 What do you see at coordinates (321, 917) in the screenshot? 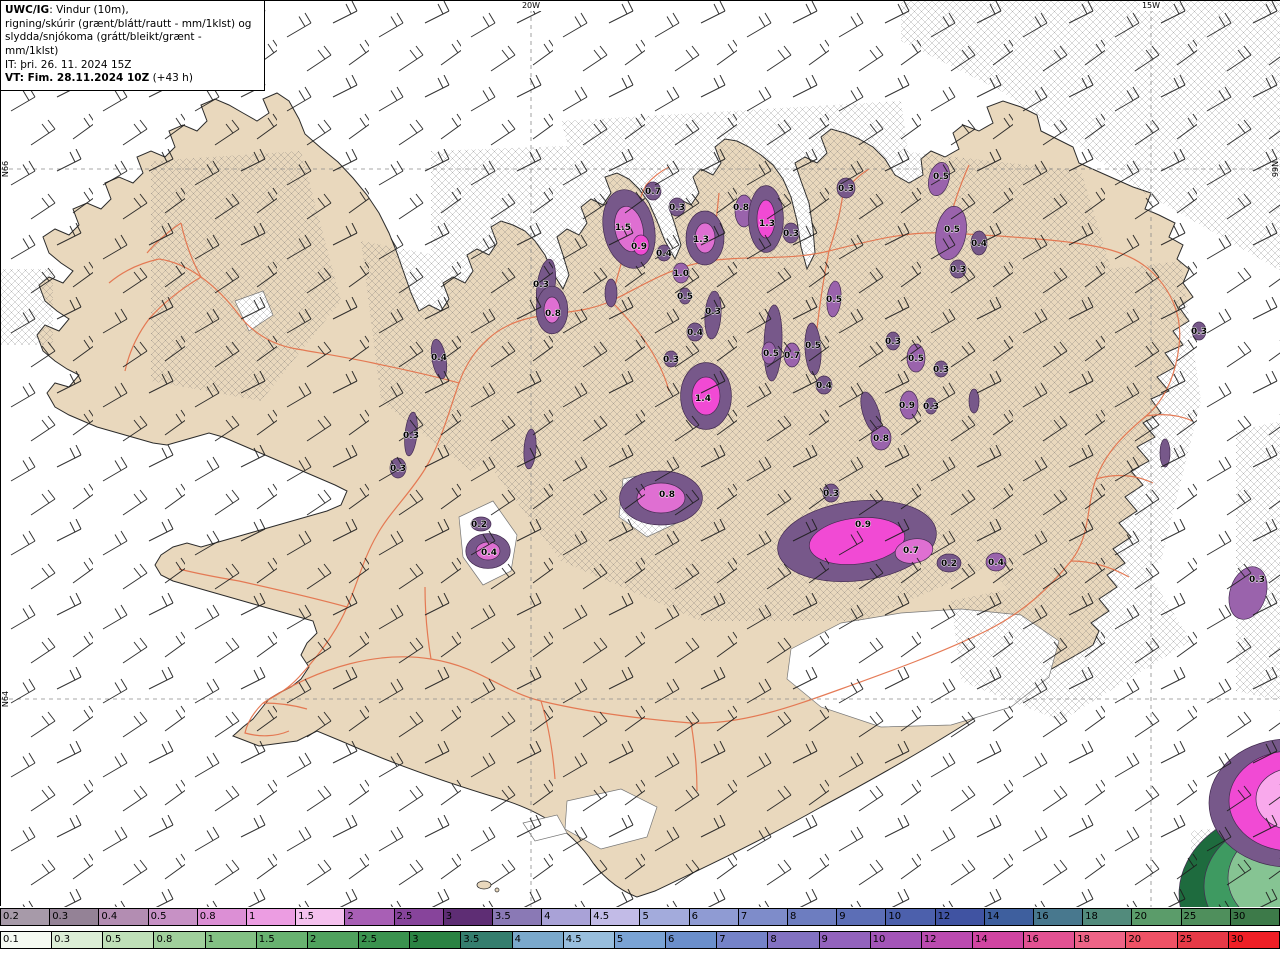
I see `sleet-colorbar-cell: 1.5` at bounding box center [321, 917].